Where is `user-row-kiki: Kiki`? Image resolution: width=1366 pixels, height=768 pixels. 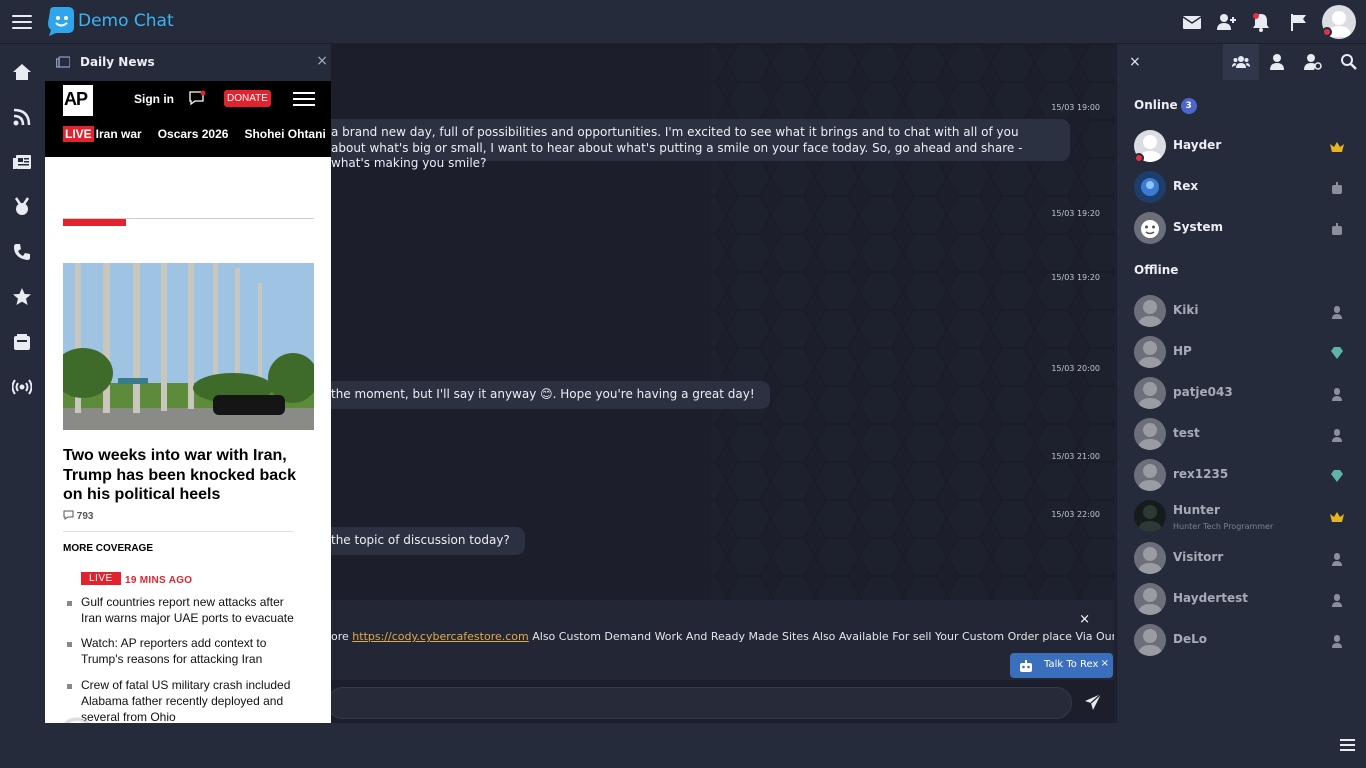 user-row-kiki: Kiki is located at coordinates (1241, 311).